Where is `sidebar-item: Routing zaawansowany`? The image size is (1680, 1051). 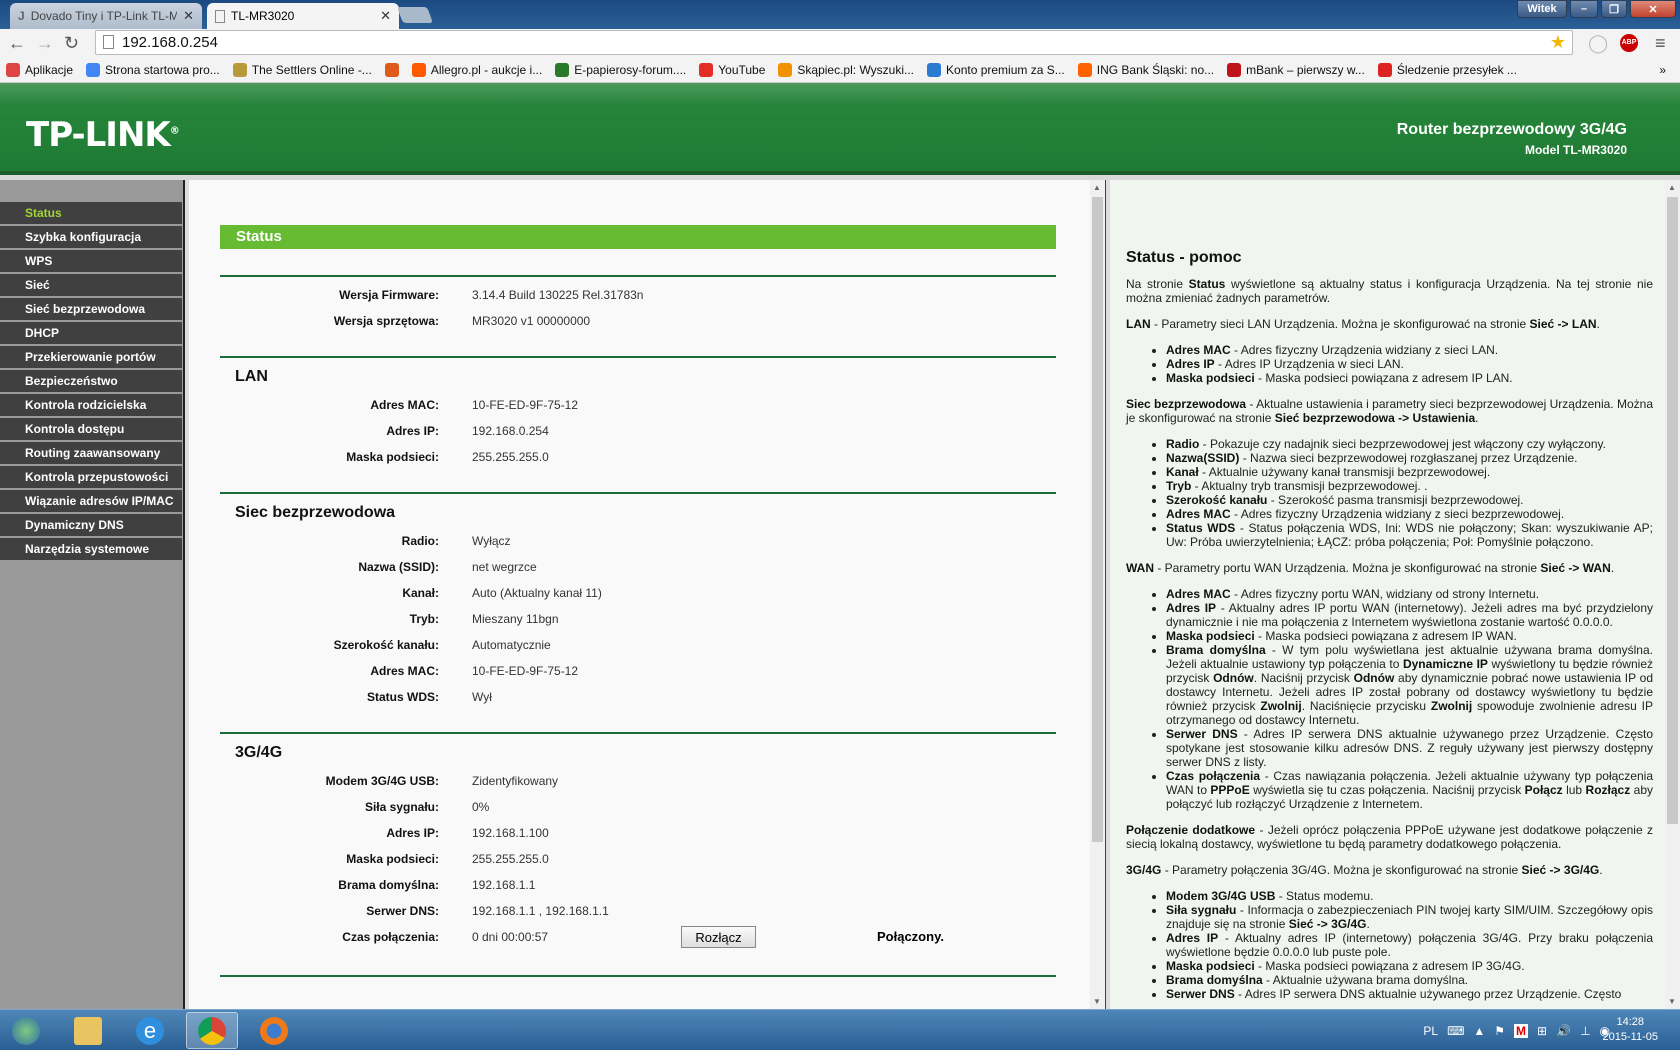
sidebar-item: Routing zaawansowany is located at coordinates (91, 453).